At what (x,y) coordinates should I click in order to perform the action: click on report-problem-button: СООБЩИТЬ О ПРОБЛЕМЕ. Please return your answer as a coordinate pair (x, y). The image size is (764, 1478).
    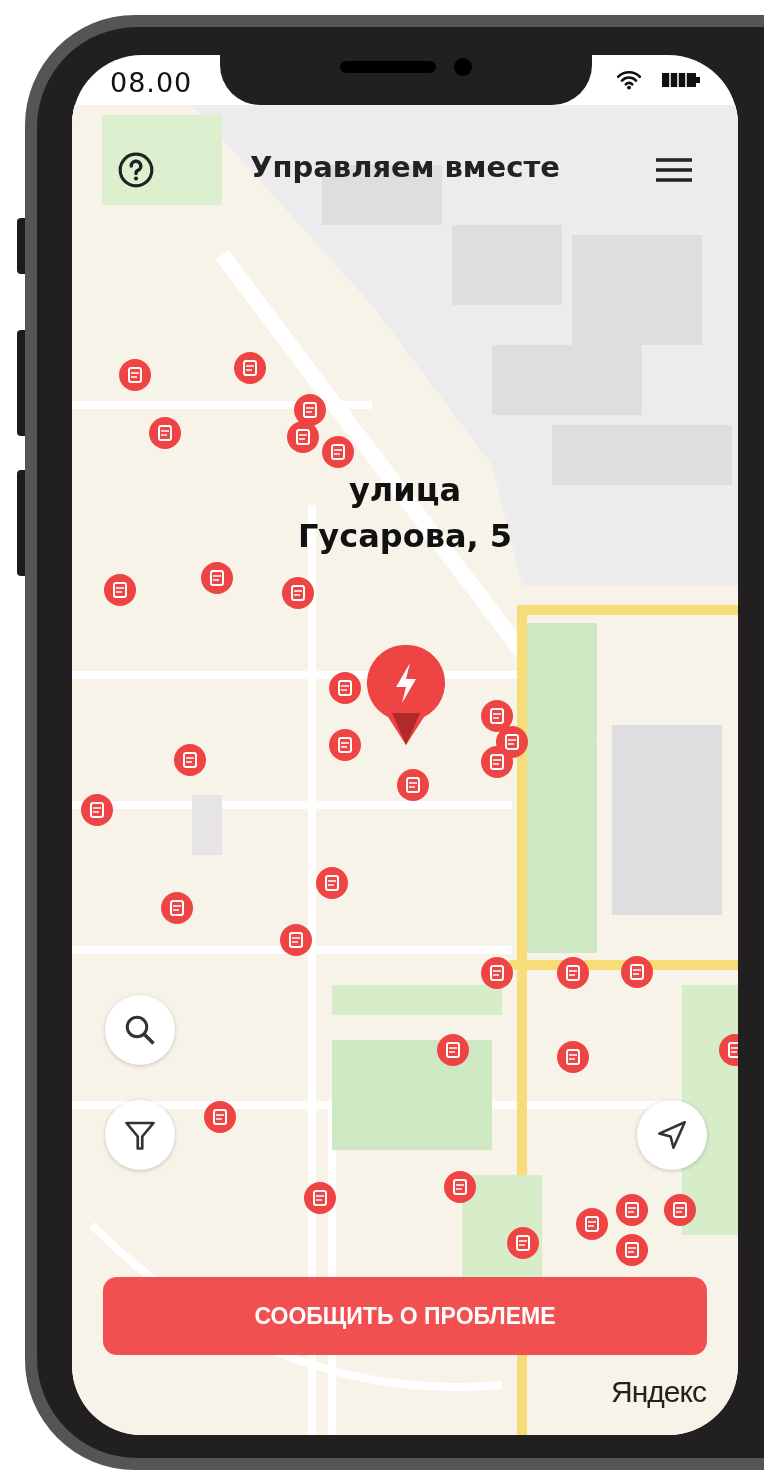
    Looking at the image, I should click on (405, 1316).